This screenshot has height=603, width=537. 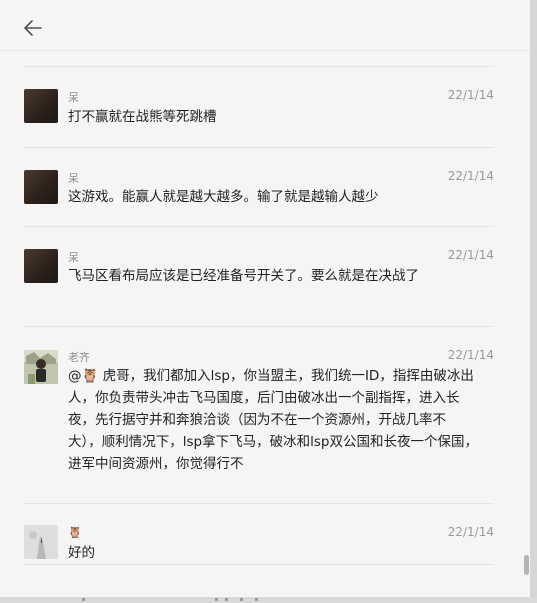 I want to click on message-text: 飞马区看布局应该是已经准备号开关了。要么就是在决战了, so click(x=243, y=276).